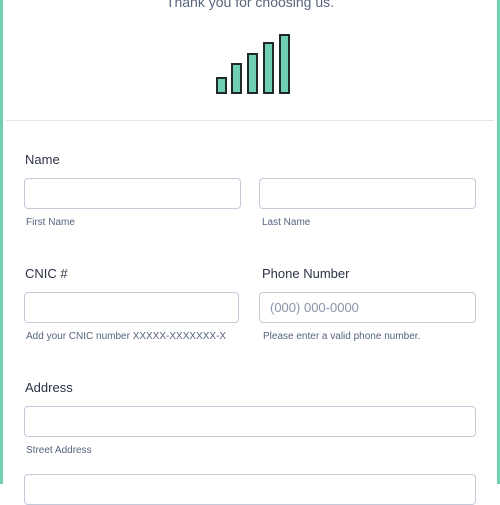 The width and height of the screenshot is (500, 505). What do you see at coordinates (367, 193) in the screenshot?
I see `last-name-input` at bounding box center [367, 193].